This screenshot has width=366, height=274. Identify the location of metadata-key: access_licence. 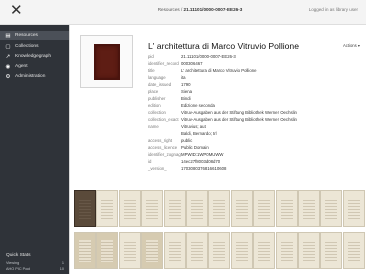
(163, 147).